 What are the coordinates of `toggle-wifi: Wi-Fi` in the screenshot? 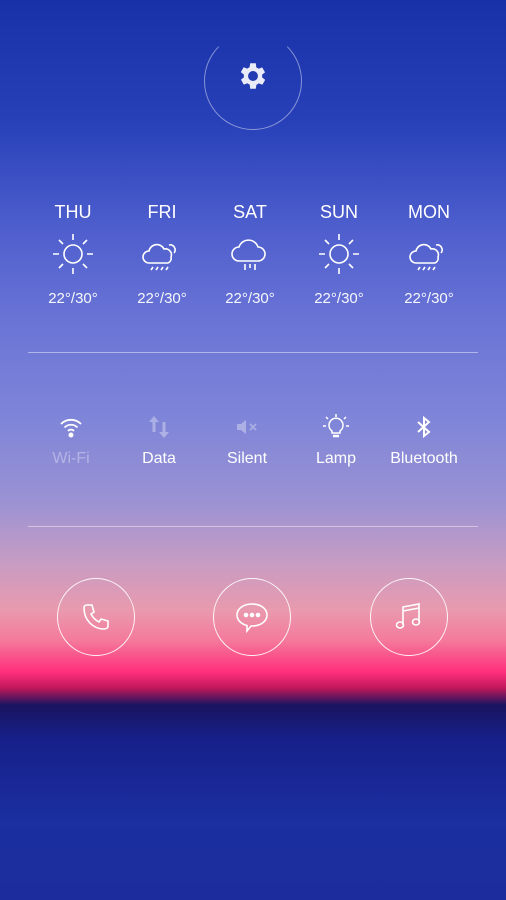 It's located at (71, 439).